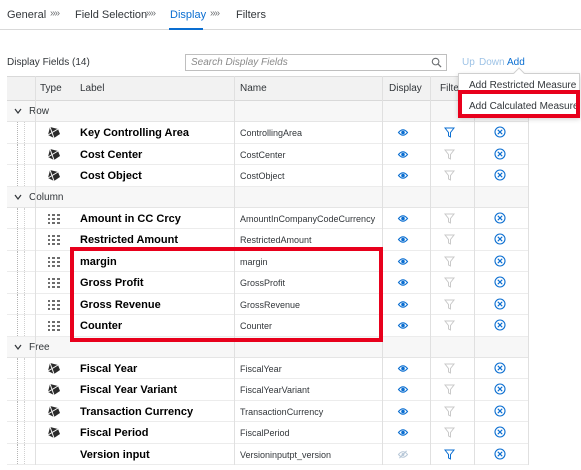 This screenshot has width=581, height=470. What do you see at coordinates (120, 304) in the screenshot?
I see `field-label: Gross Revenue` at bounding box center [120, 304].